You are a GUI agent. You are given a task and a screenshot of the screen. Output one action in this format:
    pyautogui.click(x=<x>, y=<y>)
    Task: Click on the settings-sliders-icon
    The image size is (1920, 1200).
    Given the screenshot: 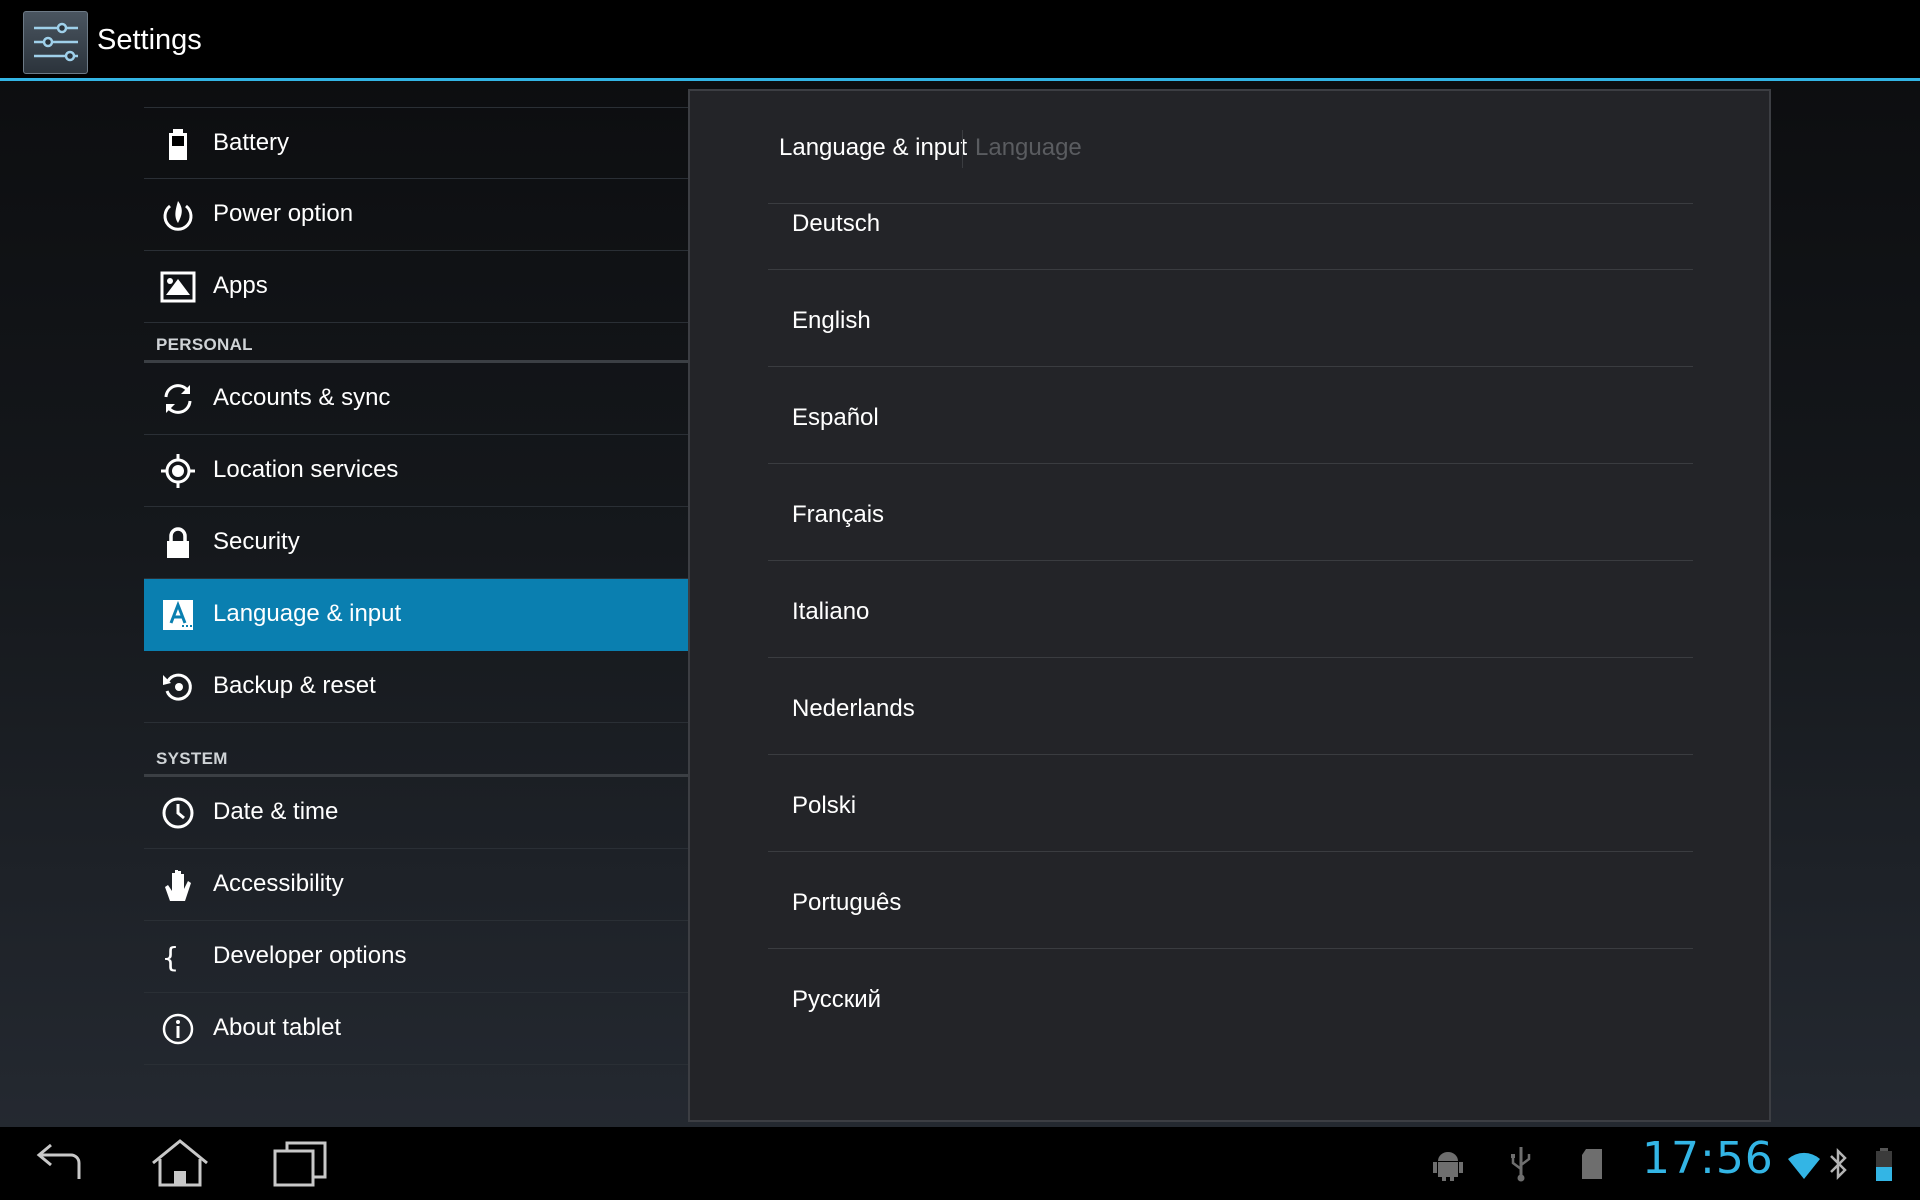 What is the action you would take?
    pyautogui.click(x=55, y=42)
    